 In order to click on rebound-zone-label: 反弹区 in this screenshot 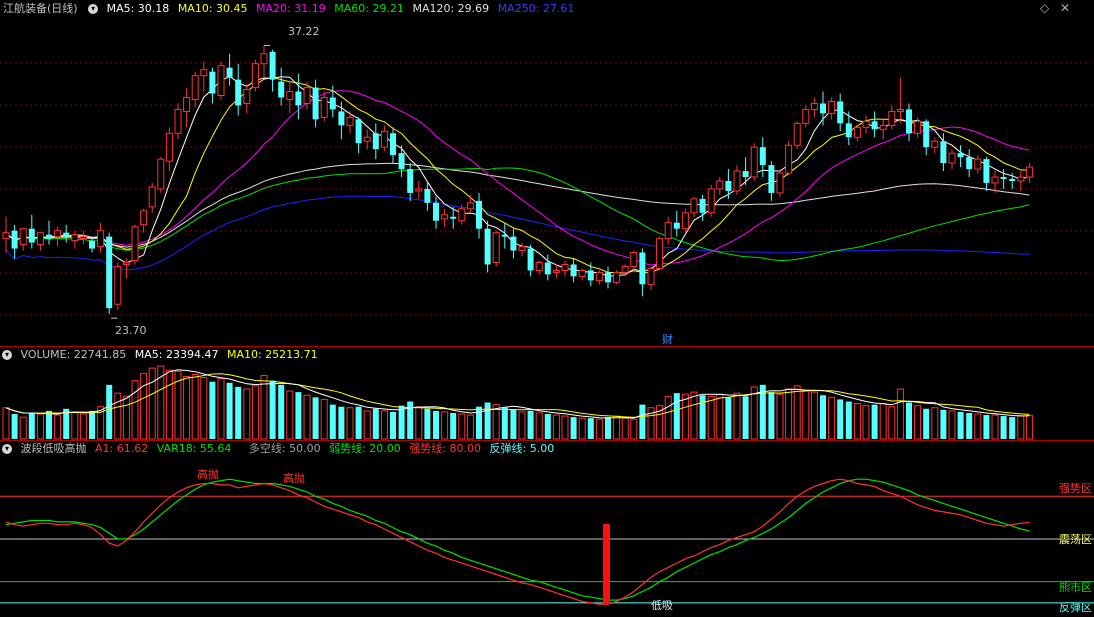, I will do `click(1075, 607)`.